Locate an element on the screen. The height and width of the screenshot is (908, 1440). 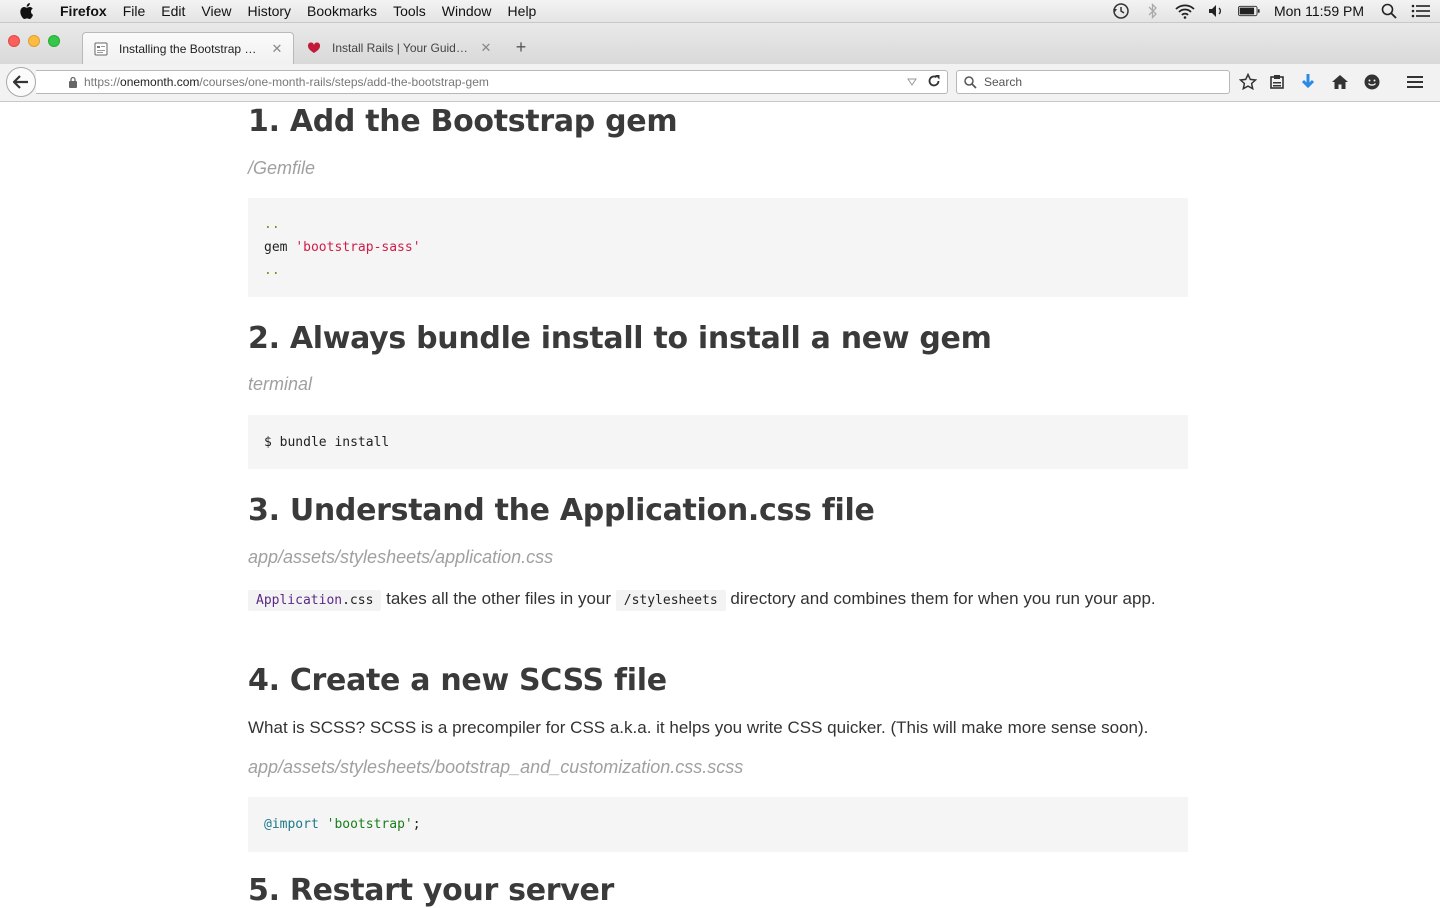
volume-icon is located at coordinates (1217, 11).